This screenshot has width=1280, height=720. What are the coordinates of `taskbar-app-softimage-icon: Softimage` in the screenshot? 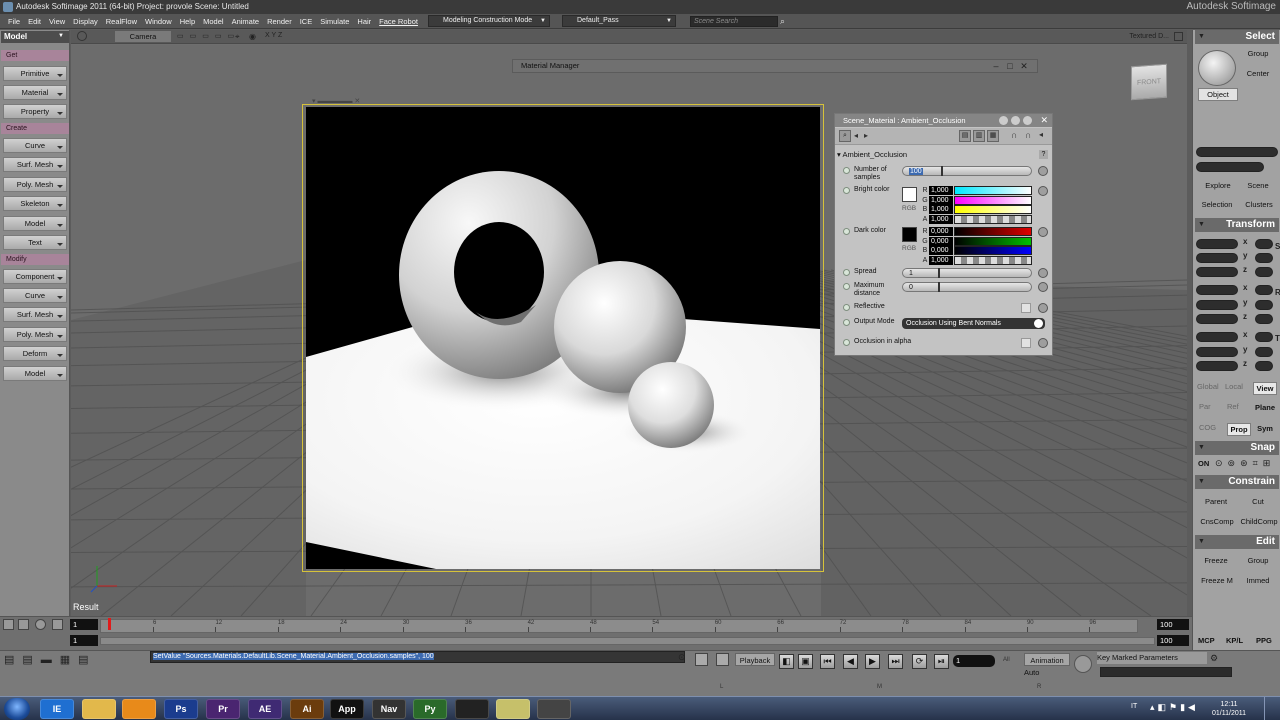 It's located at (472, 709).